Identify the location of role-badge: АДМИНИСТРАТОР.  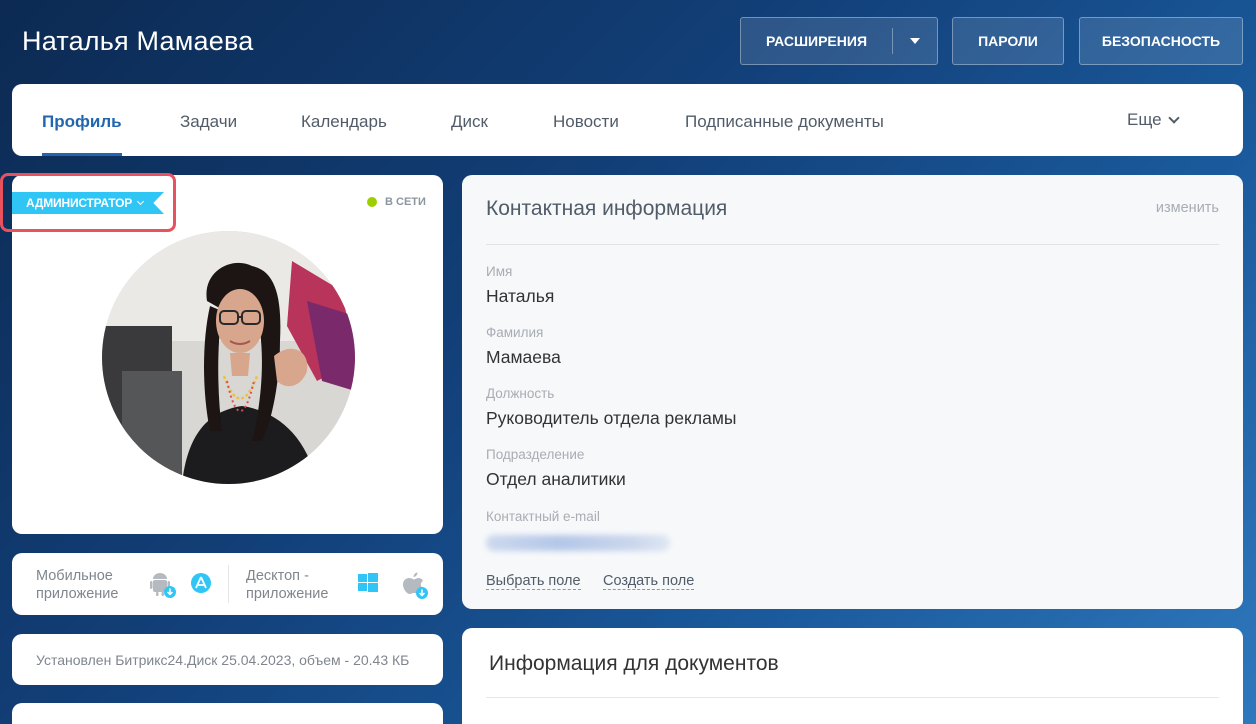
(88, 203).